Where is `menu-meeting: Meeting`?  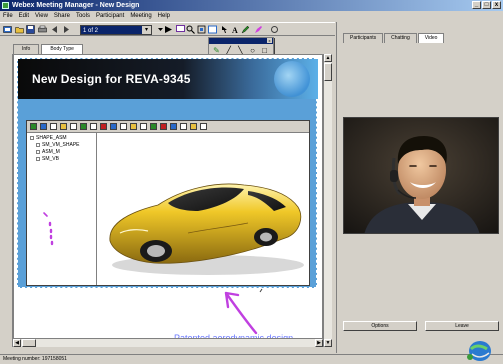 menu-meeting: Meeting is located at coordinates (140, 16).